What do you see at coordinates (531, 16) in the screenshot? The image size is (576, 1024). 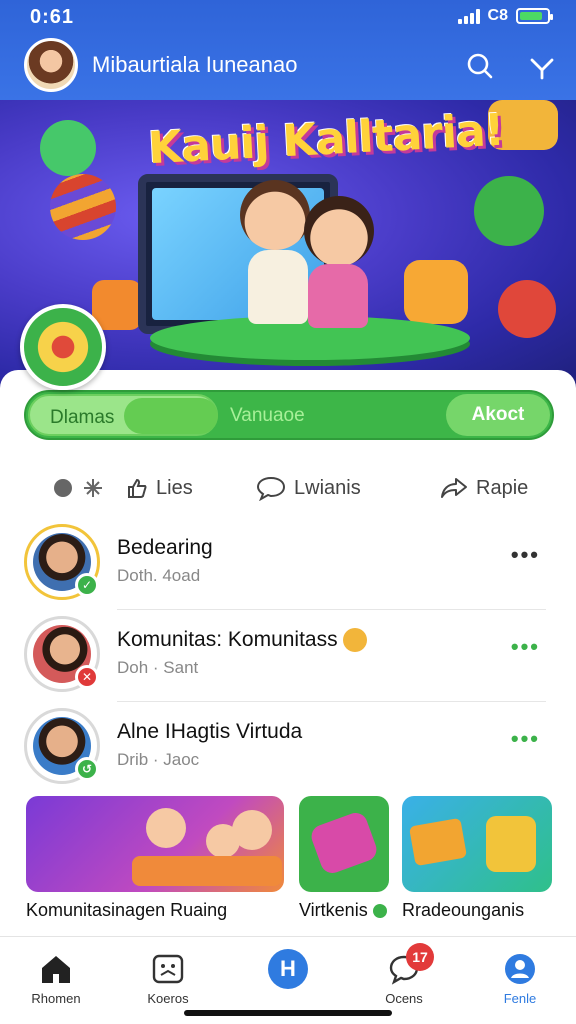 I see `battery-level` at bounding box center [531, 16].